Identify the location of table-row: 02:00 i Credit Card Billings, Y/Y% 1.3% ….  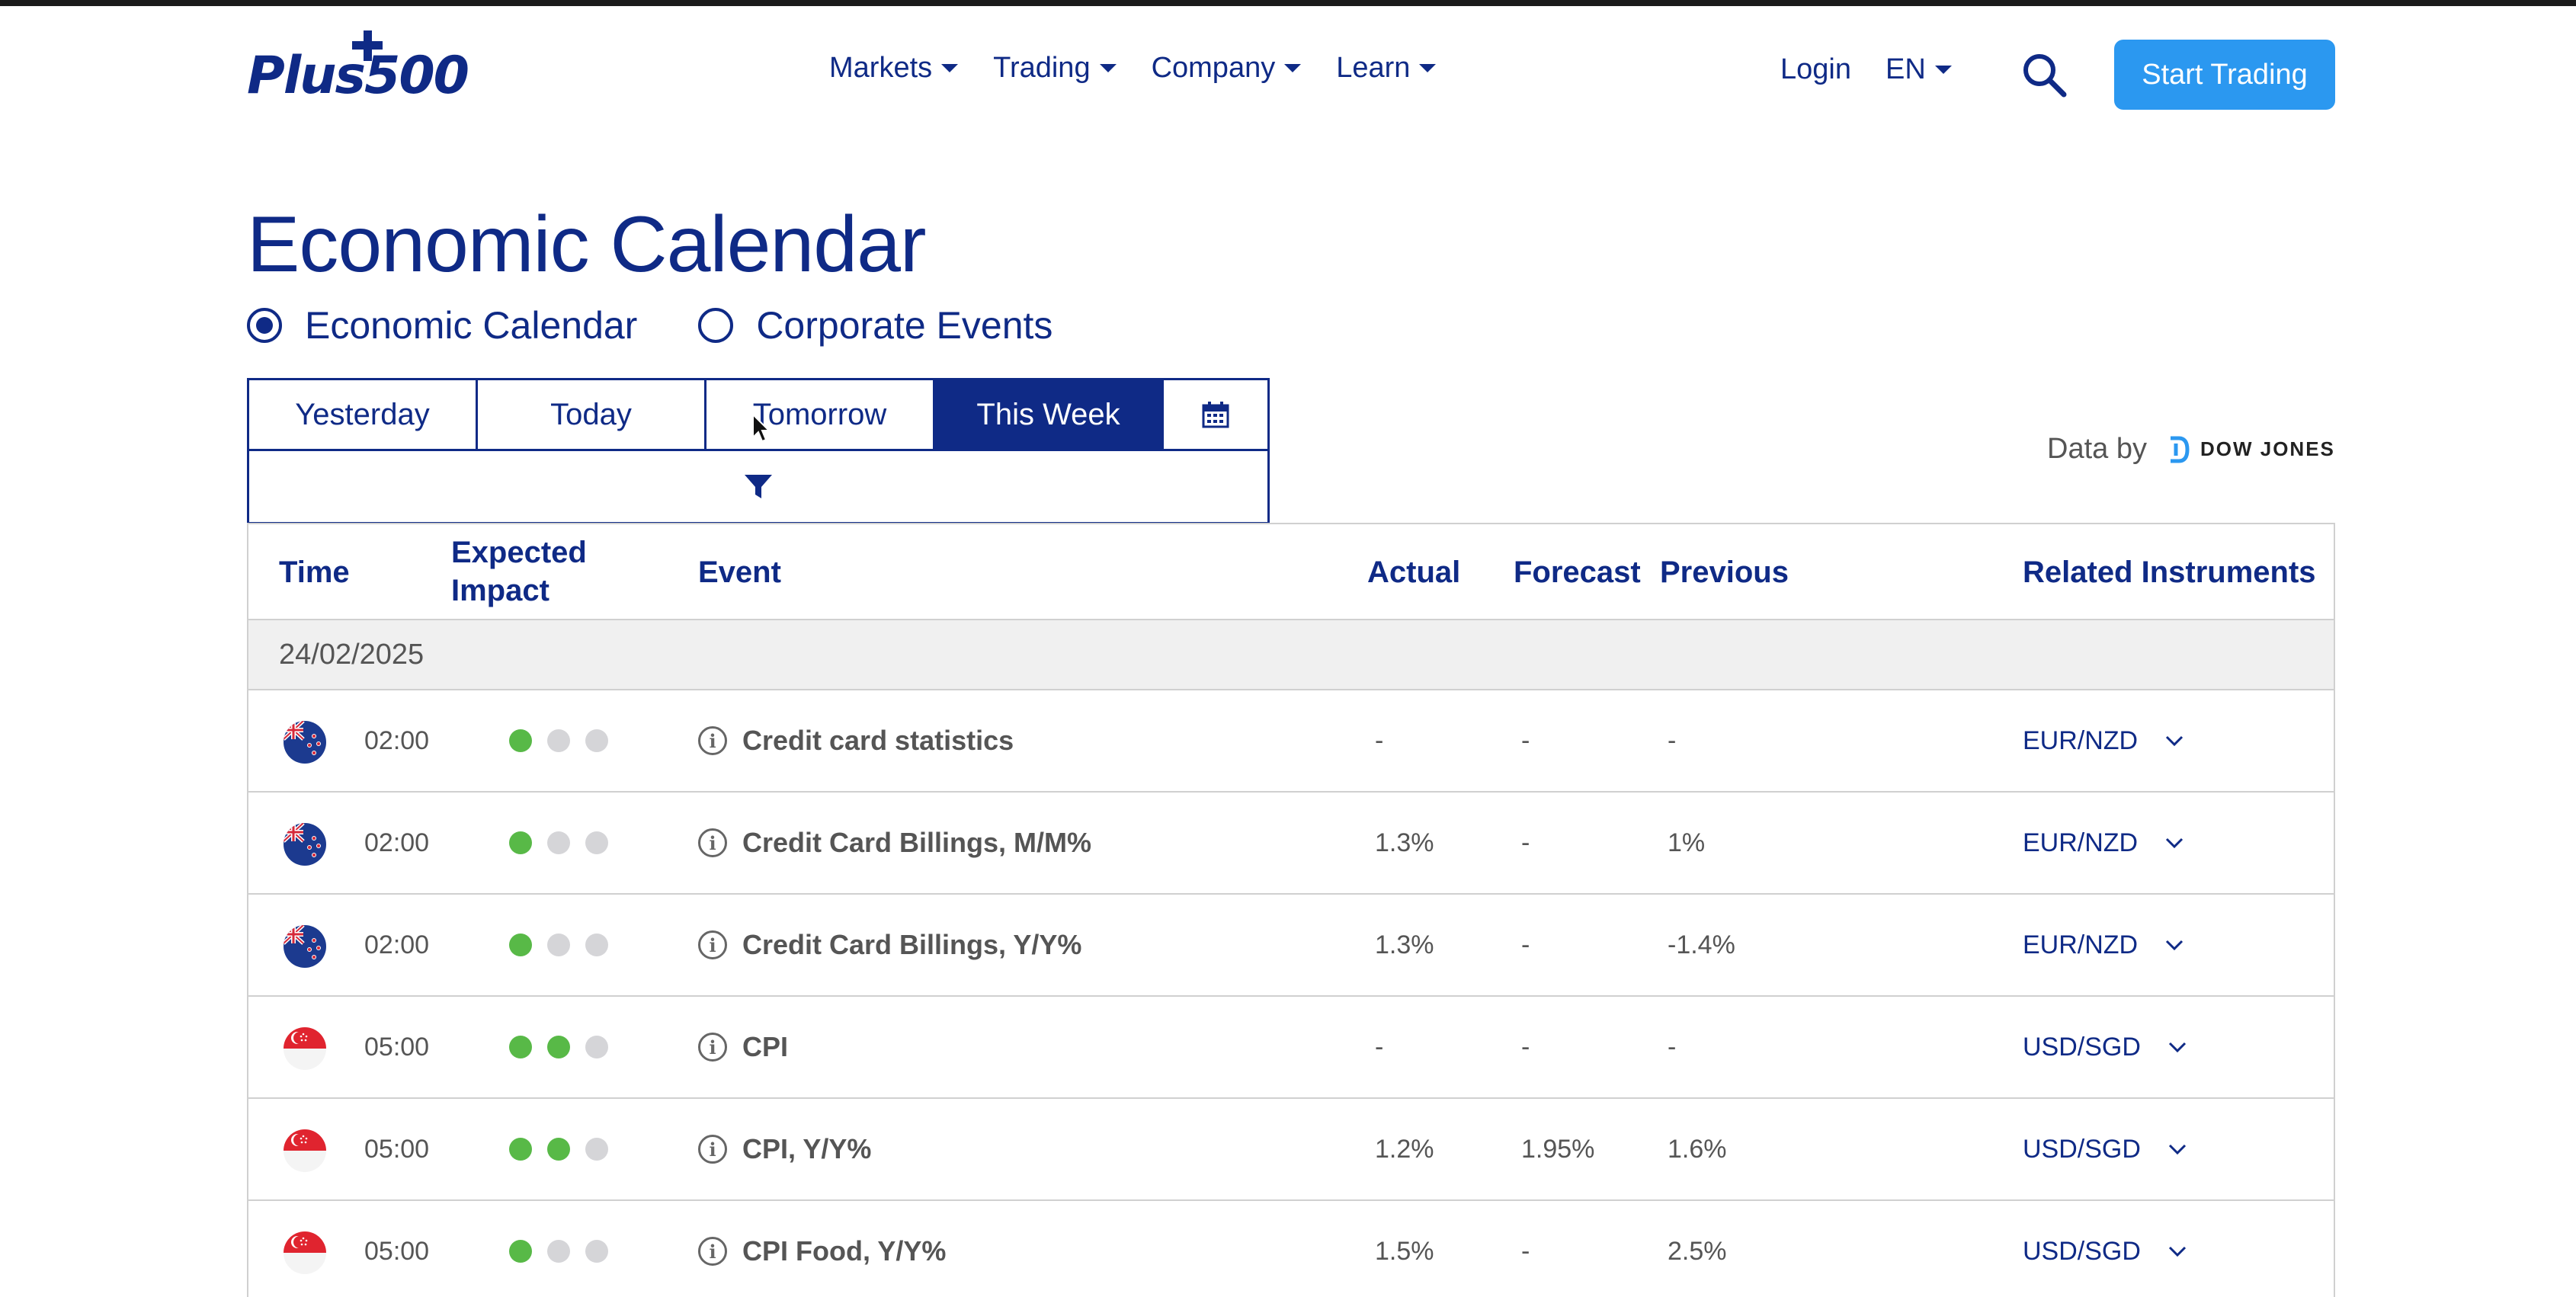
(1291, 946).